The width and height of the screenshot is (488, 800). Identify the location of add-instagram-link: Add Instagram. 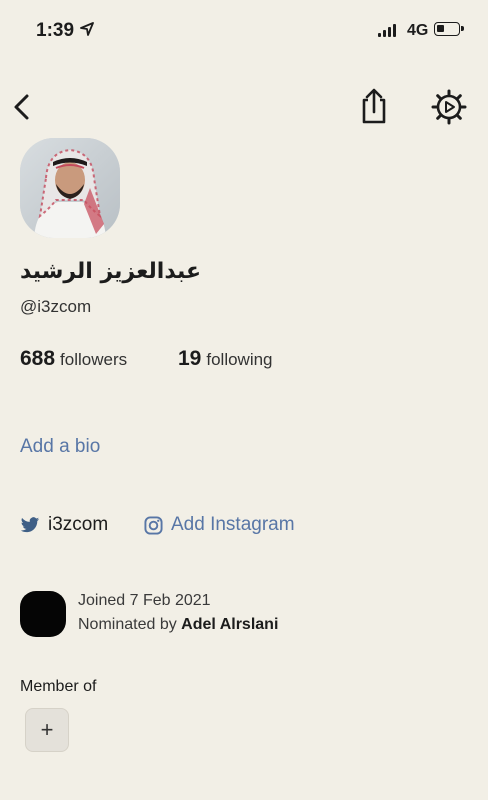
(219, 525).